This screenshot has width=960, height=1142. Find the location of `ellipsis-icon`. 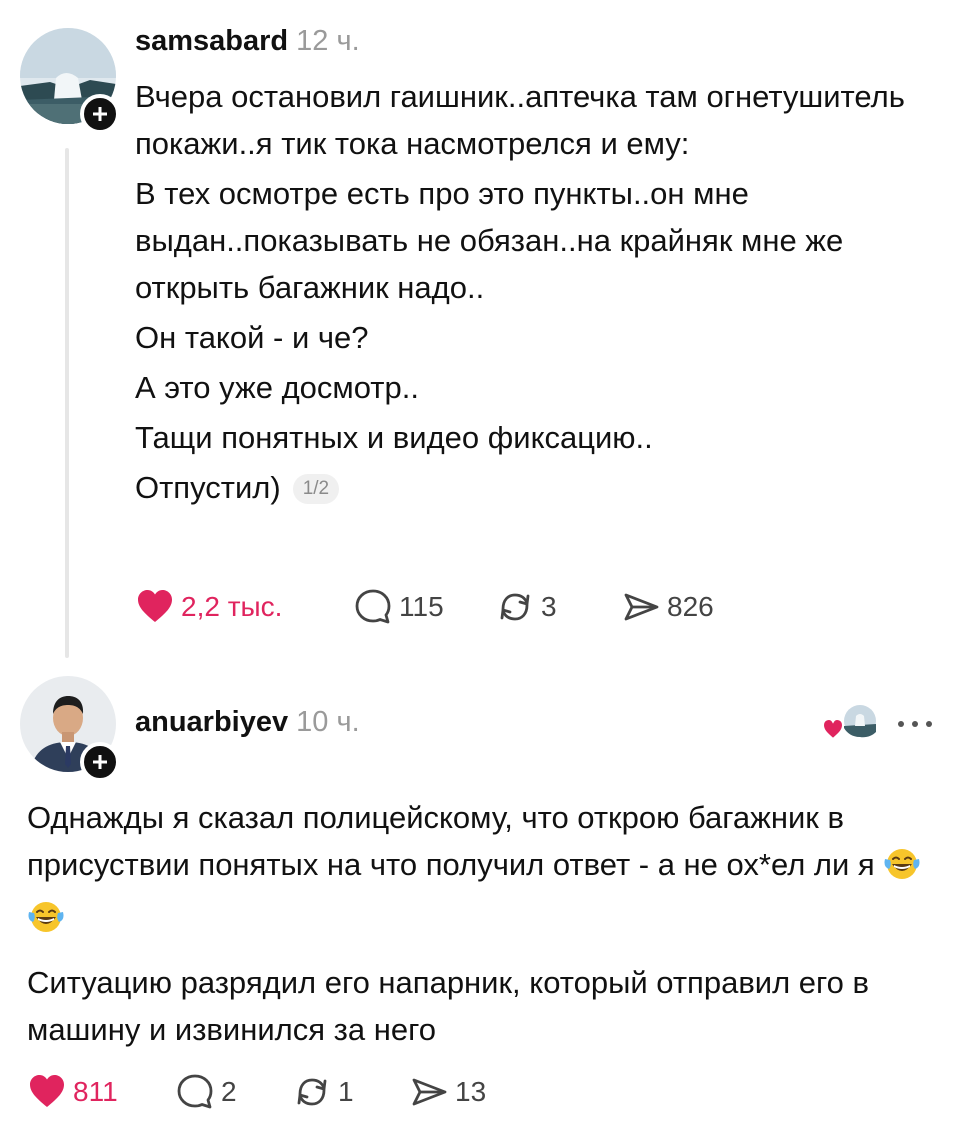

ellipsis-icon is located at coordinates (915, 724).